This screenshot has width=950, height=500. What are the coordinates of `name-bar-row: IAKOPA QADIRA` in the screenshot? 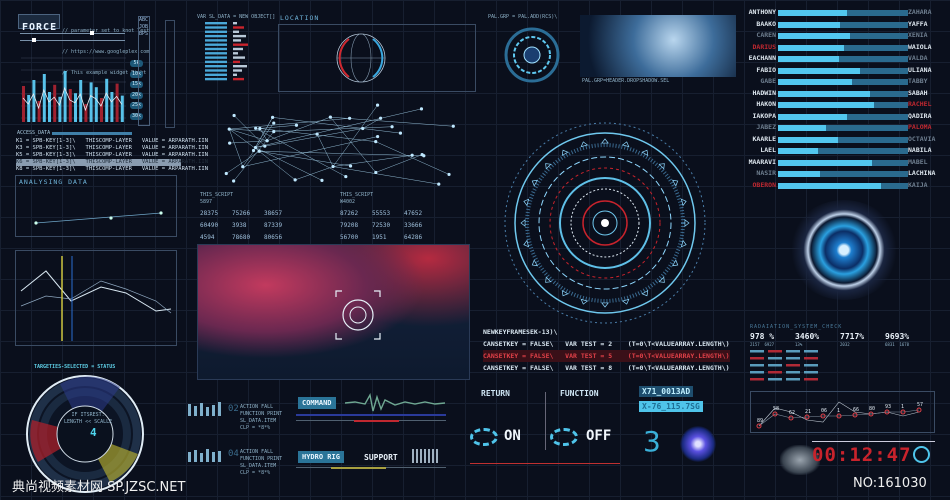 It's located at (838, 117).